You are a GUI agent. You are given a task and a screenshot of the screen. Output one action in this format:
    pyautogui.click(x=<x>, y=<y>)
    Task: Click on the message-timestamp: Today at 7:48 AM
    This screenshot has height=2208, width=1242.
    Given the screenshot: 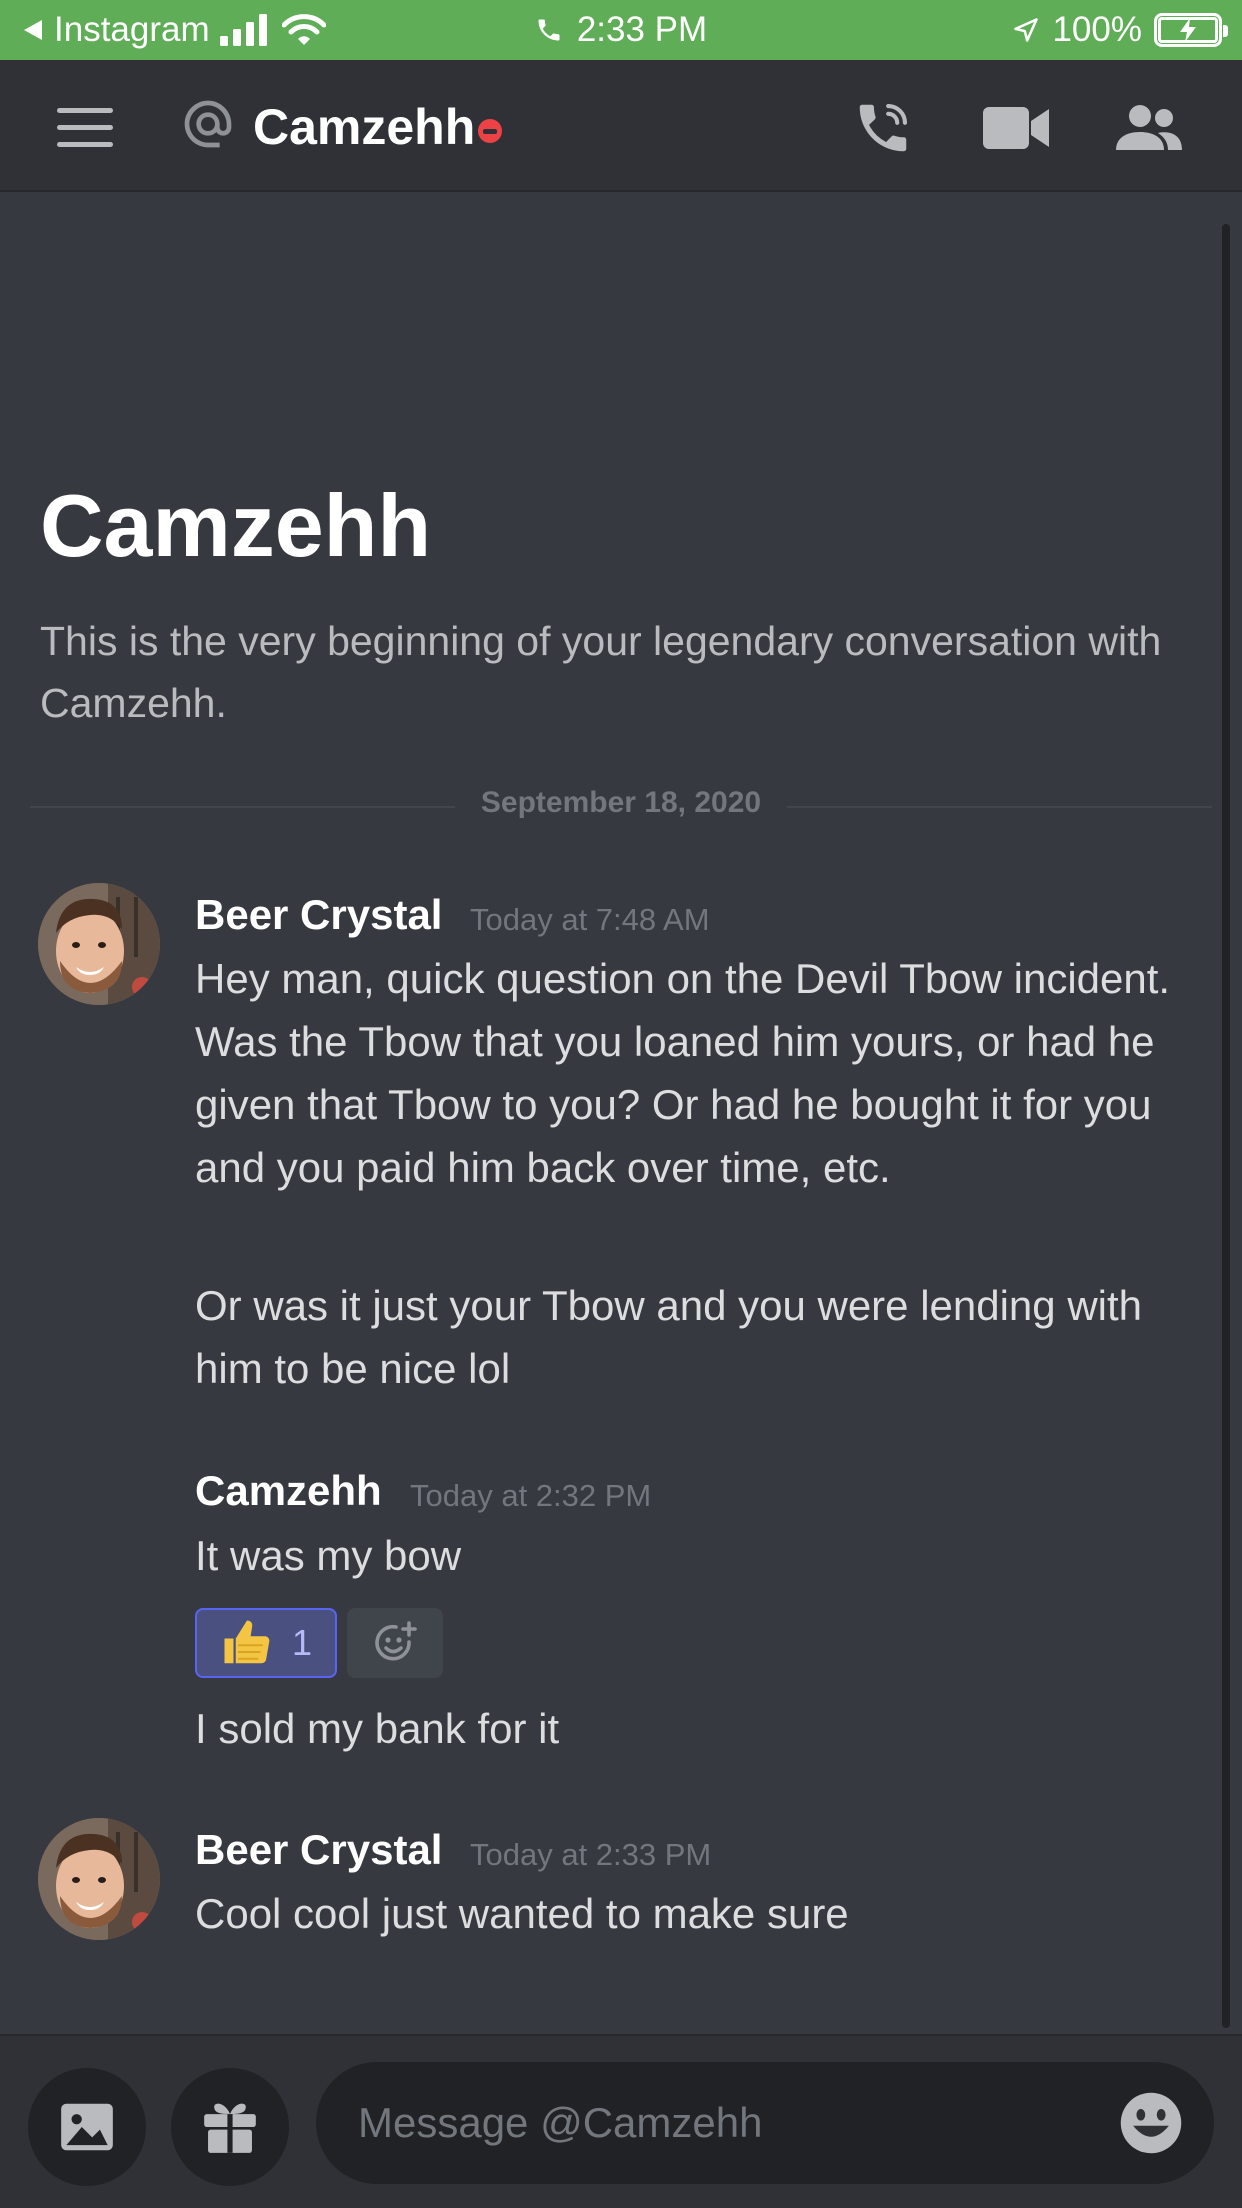 What is the action you would take?
    pyautogui.click(x=590, y=919)
    